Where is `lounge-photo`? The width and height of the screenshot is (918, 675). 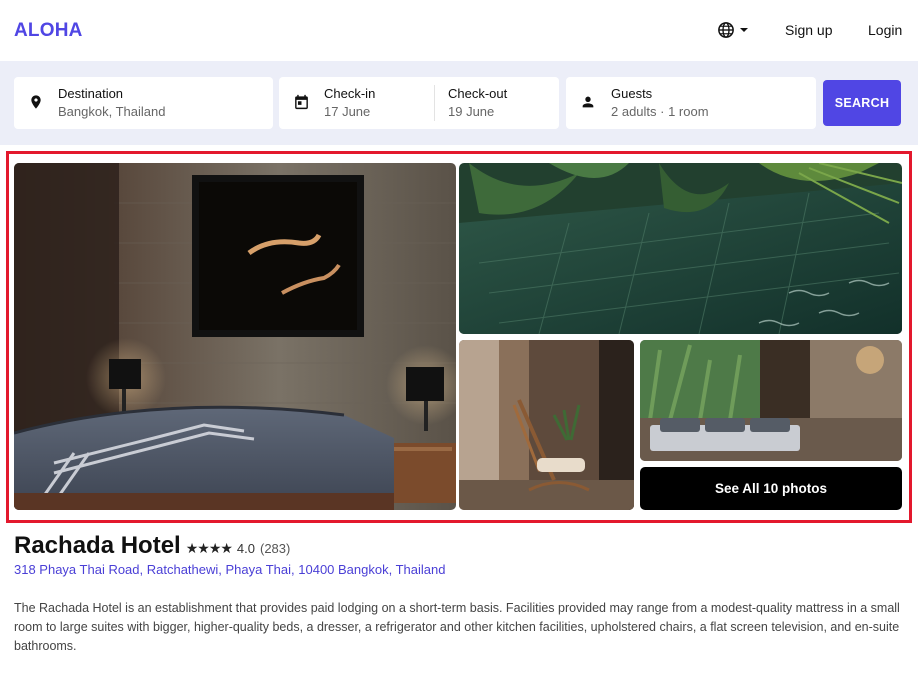 lounge-photo is located at coordinates (771, 400).